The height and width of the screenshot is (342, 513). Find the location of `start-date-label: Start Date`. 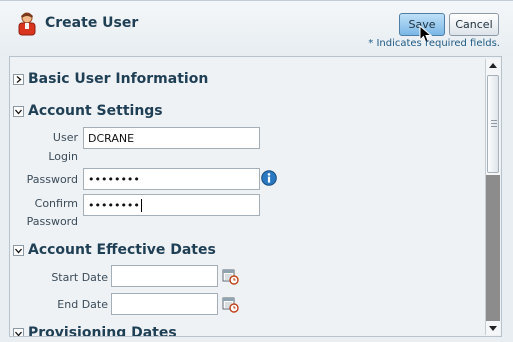

start-date-label: Start Date is located at coordinates (79, 277).